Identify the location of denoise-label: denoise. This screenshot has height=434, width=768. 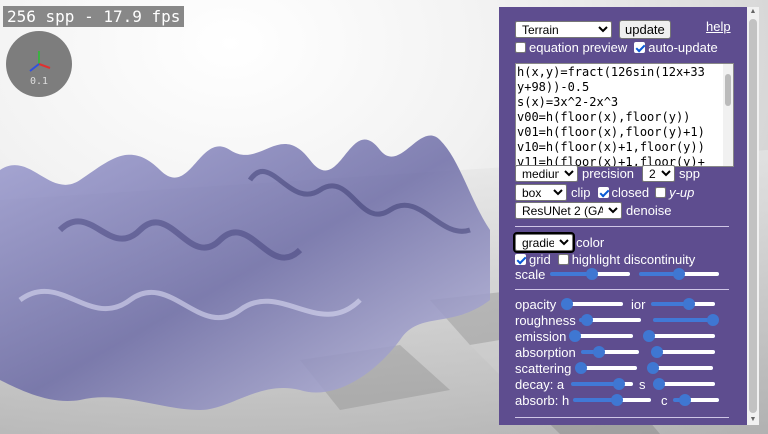
(649, 210).